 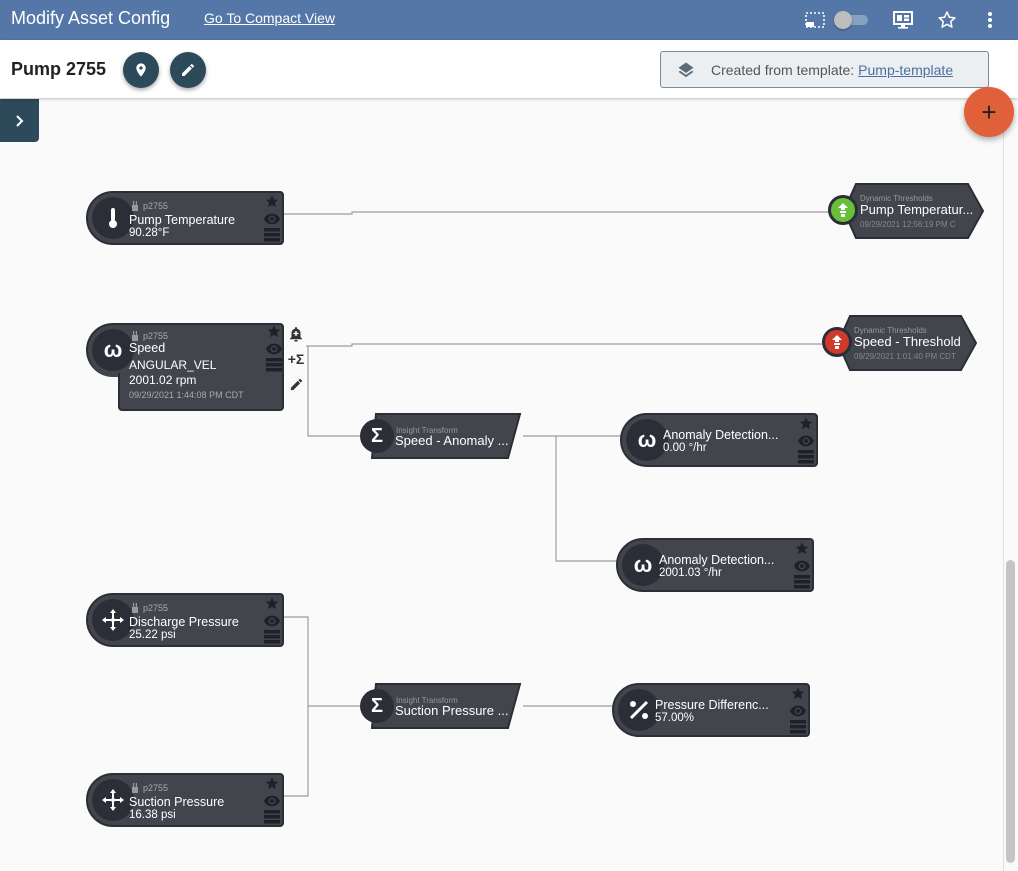 What do you see at coordinates (147, 348) in the screenshot?
I see `node-title: Speed` at bounding box center [147, 348].